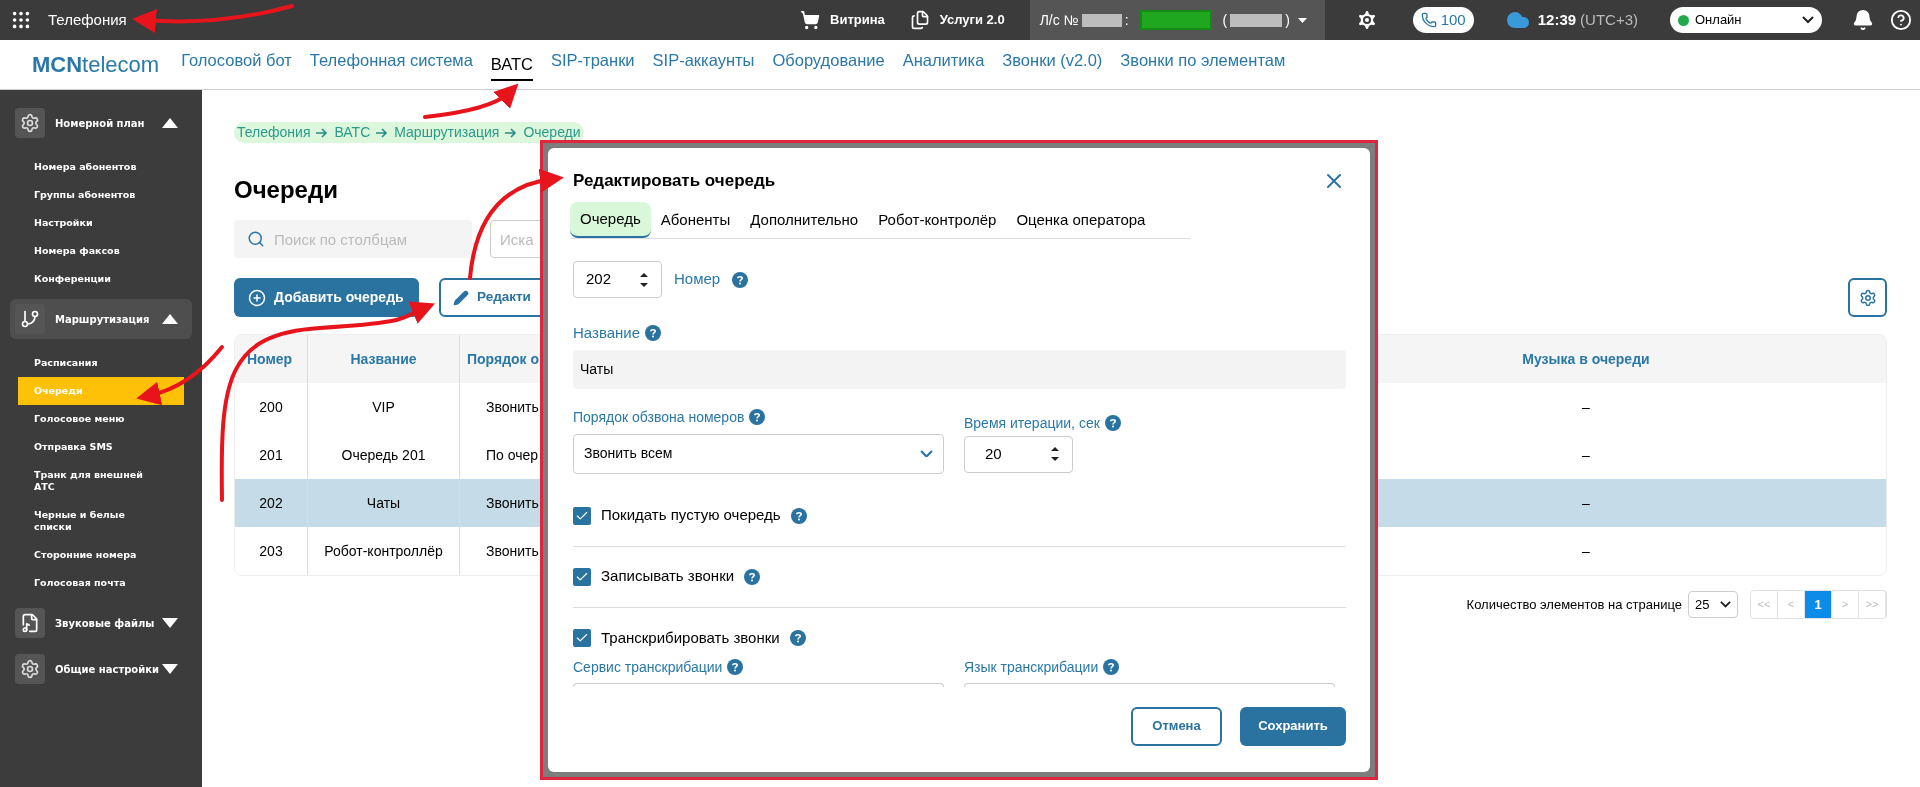 Image resolution: width=1920 pixels, height=787 pixels. I want to click on page-size-label: Количество элементов на странице, so click(1574, 604).